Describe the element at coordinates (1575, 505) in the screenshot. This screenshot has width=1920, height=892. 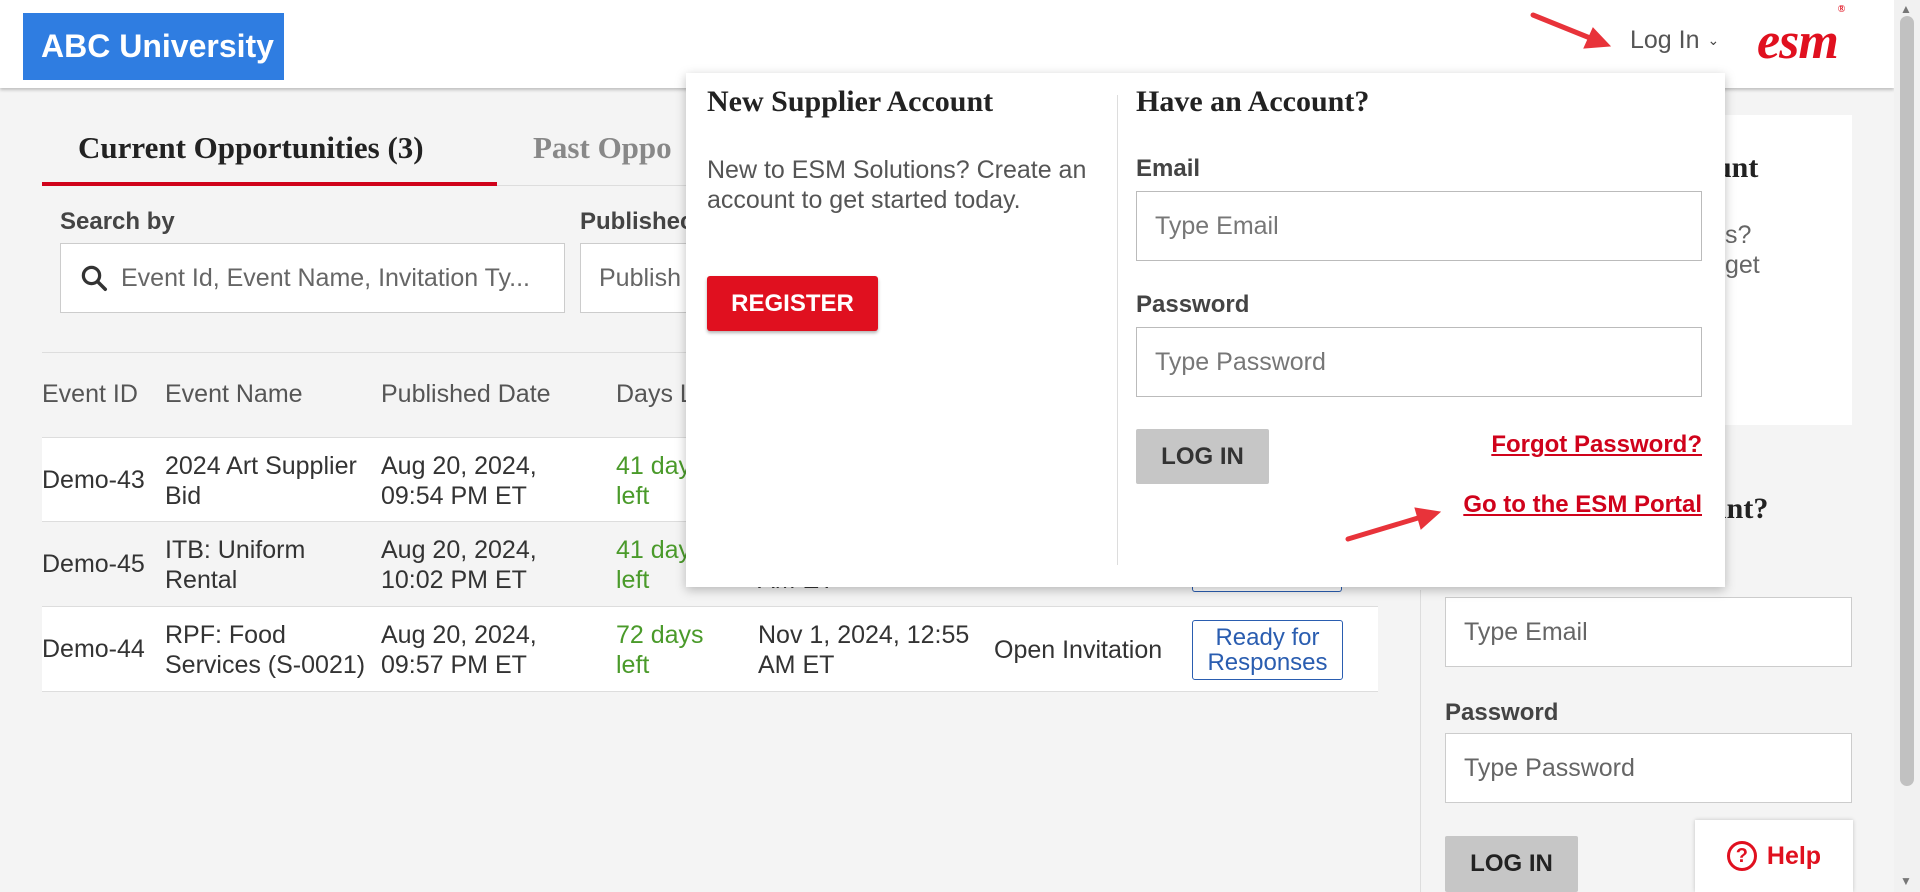
I see `esm-portal-link: Go to the ESM Portal` at that location.